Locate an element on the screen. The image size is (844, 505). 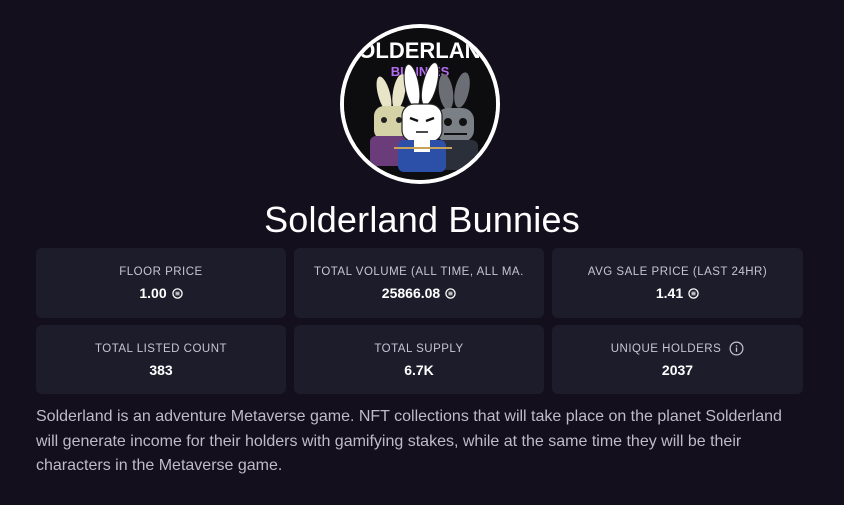
stat-value: 2037 is located at coordinates (677, 369).